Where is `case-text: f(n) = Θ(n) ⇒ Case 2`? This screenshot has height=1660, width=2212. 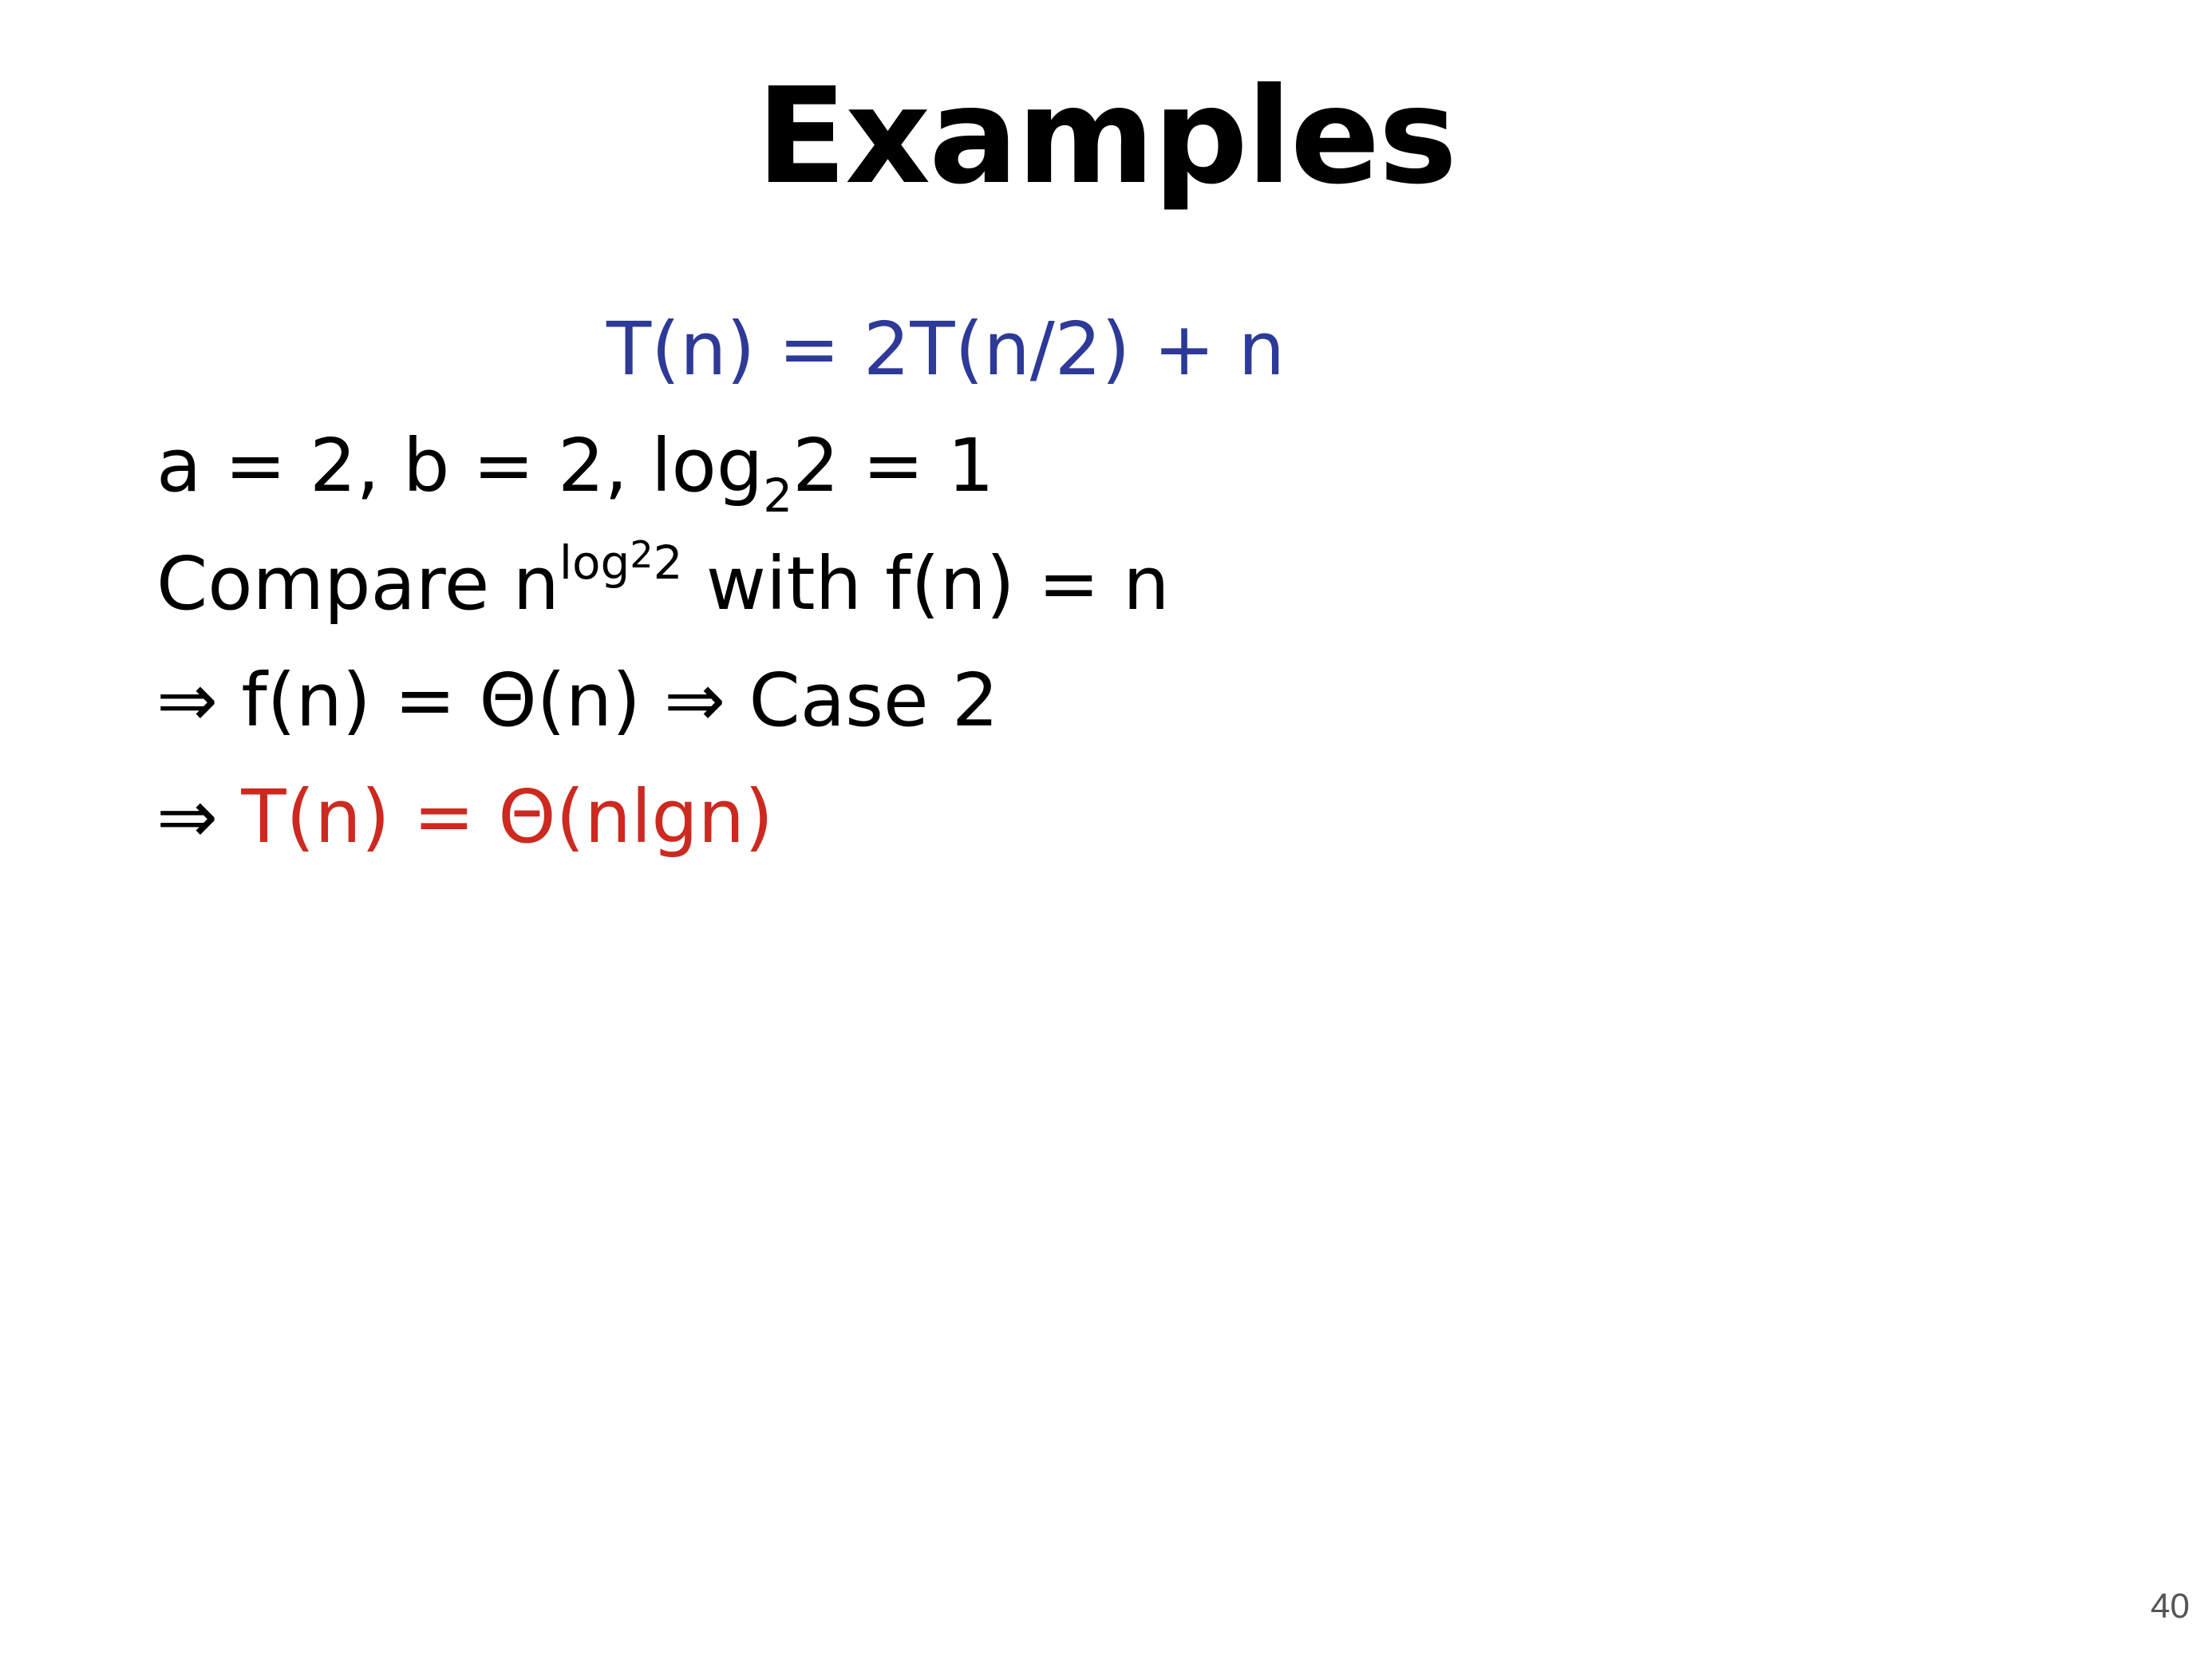 case-text: f(n) = Θ(n) ⇒ Case 2 is located at coordinates (608, 700).